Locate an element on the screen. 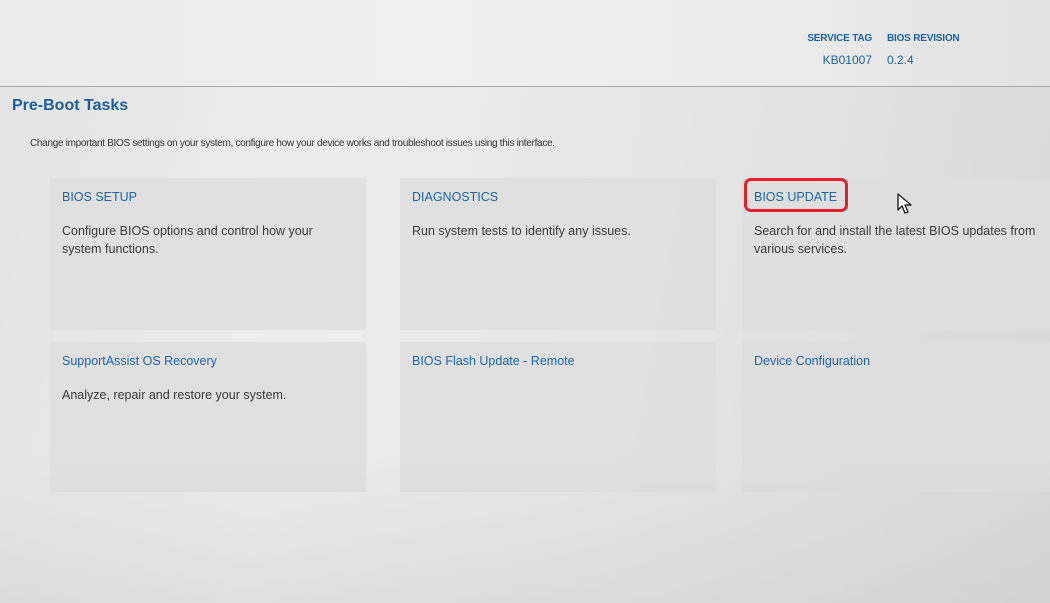 Image resolution: width=1050 pixels, height=603 pixels. service-tag: SERVICE TAG KB01007 is located at coordinates (836, 49).